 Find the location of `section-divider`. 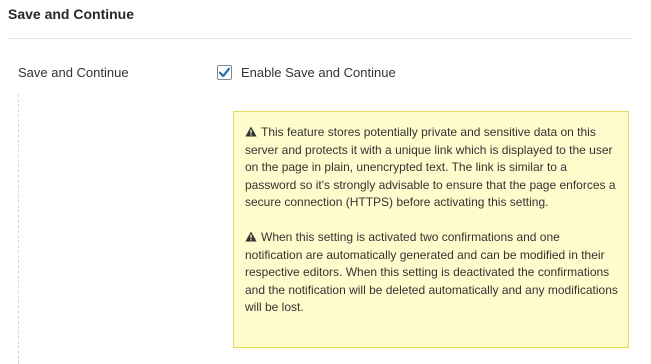

section-divider is located at coordinates (320, 38).